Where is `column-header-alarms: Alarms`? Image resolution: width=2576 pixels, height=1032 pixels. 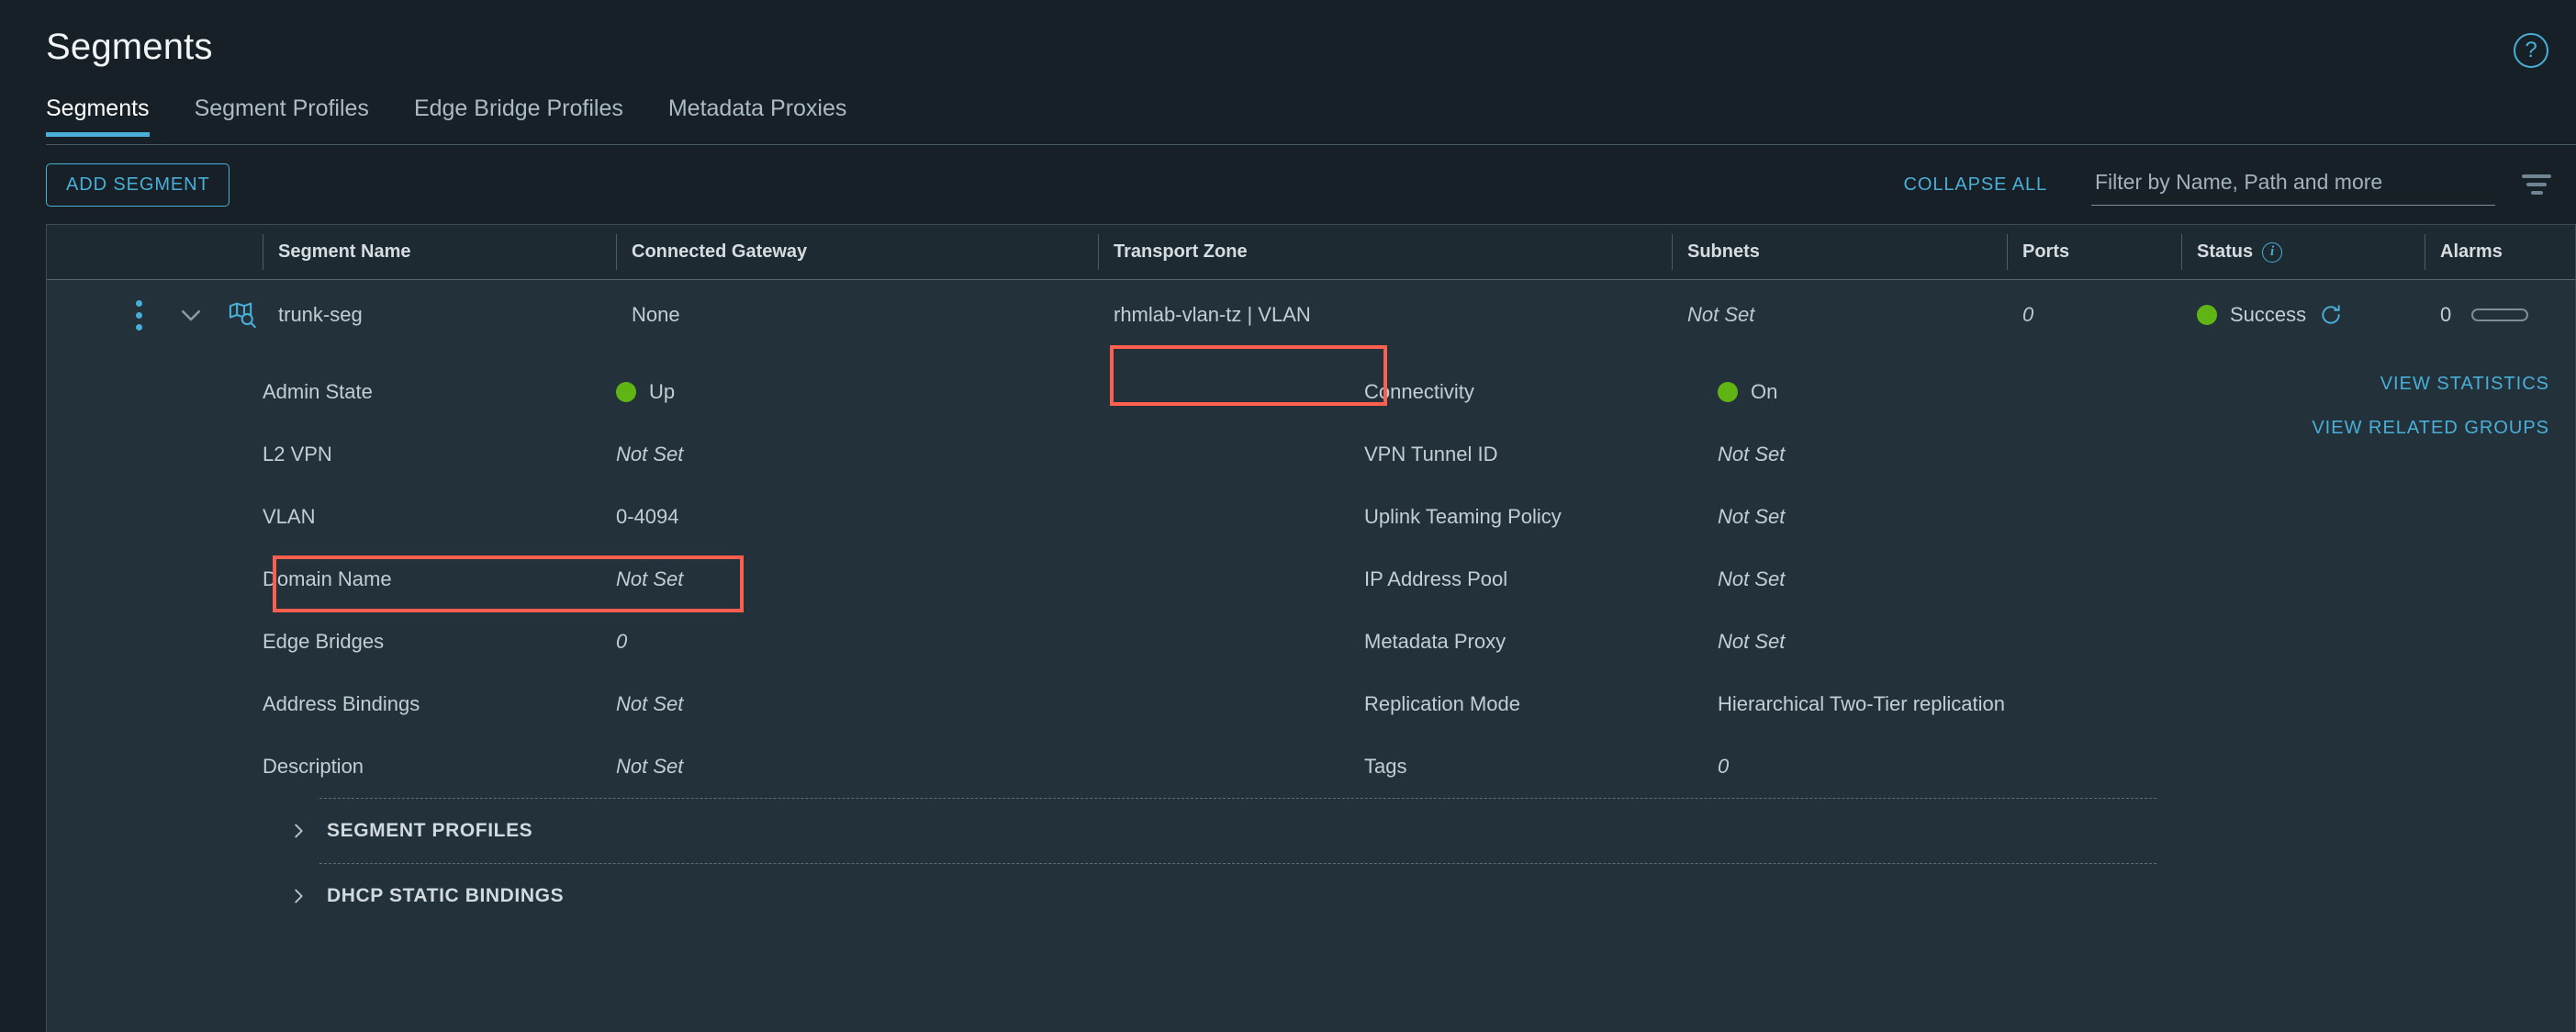 column-header-alarms: Alarms is located at coordinates (2500, 252).